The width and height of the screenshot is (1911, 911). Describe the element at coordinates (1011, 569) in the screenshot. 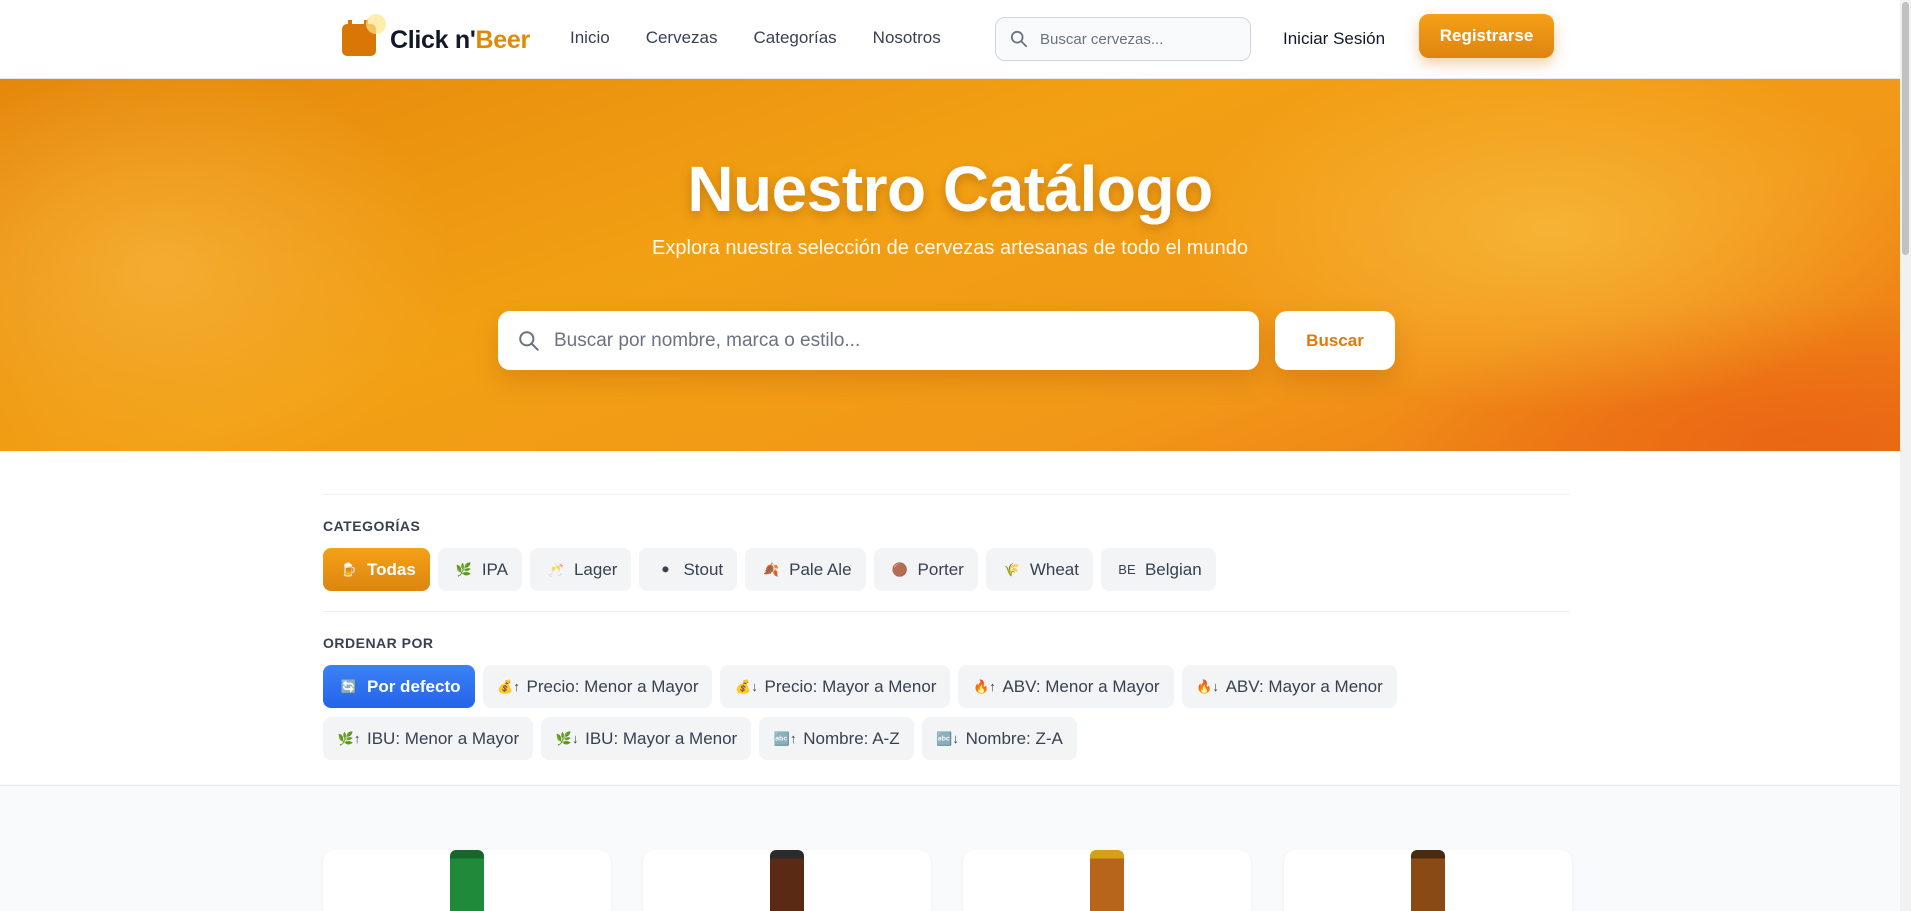

I see `category-chip-icon: 🌾` at that location.